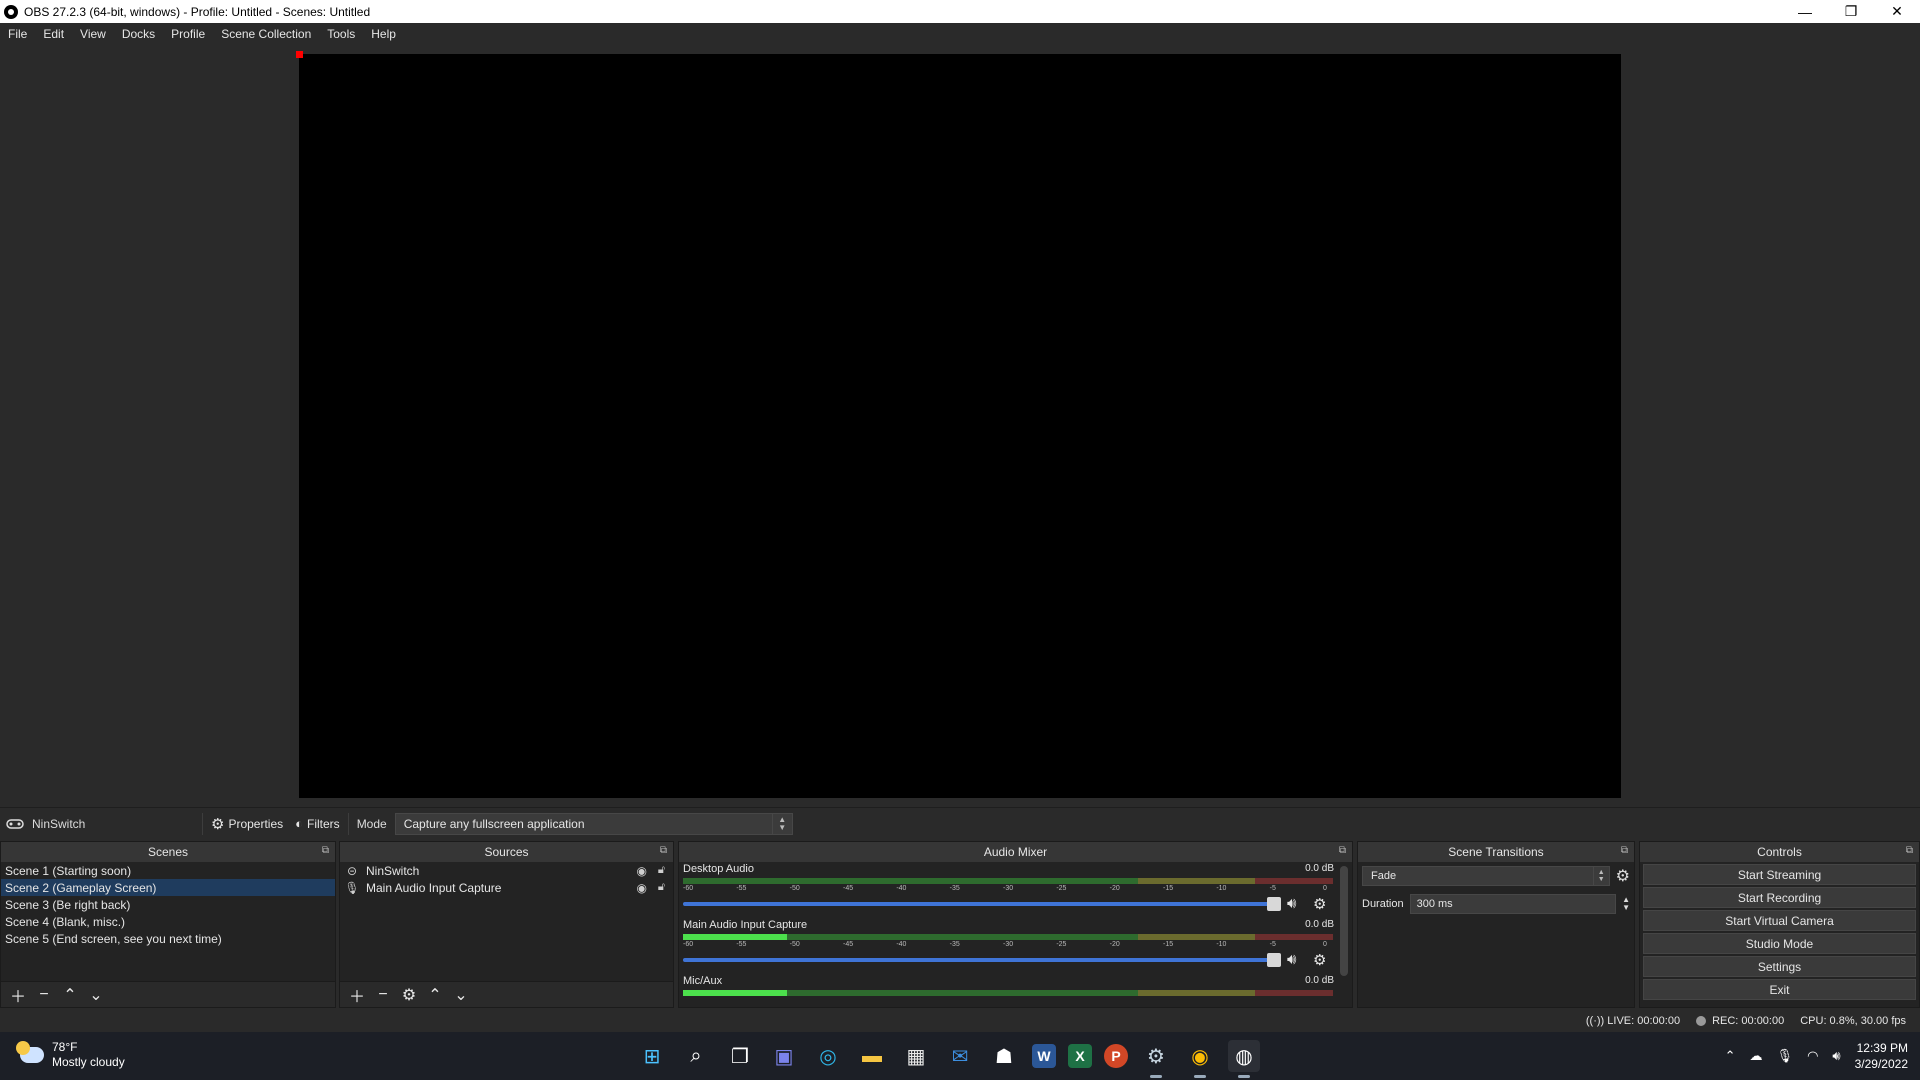 The height and width of the screenshot is (1080, 1920). I want to click on source-bounds-handle, so click(299, 54).